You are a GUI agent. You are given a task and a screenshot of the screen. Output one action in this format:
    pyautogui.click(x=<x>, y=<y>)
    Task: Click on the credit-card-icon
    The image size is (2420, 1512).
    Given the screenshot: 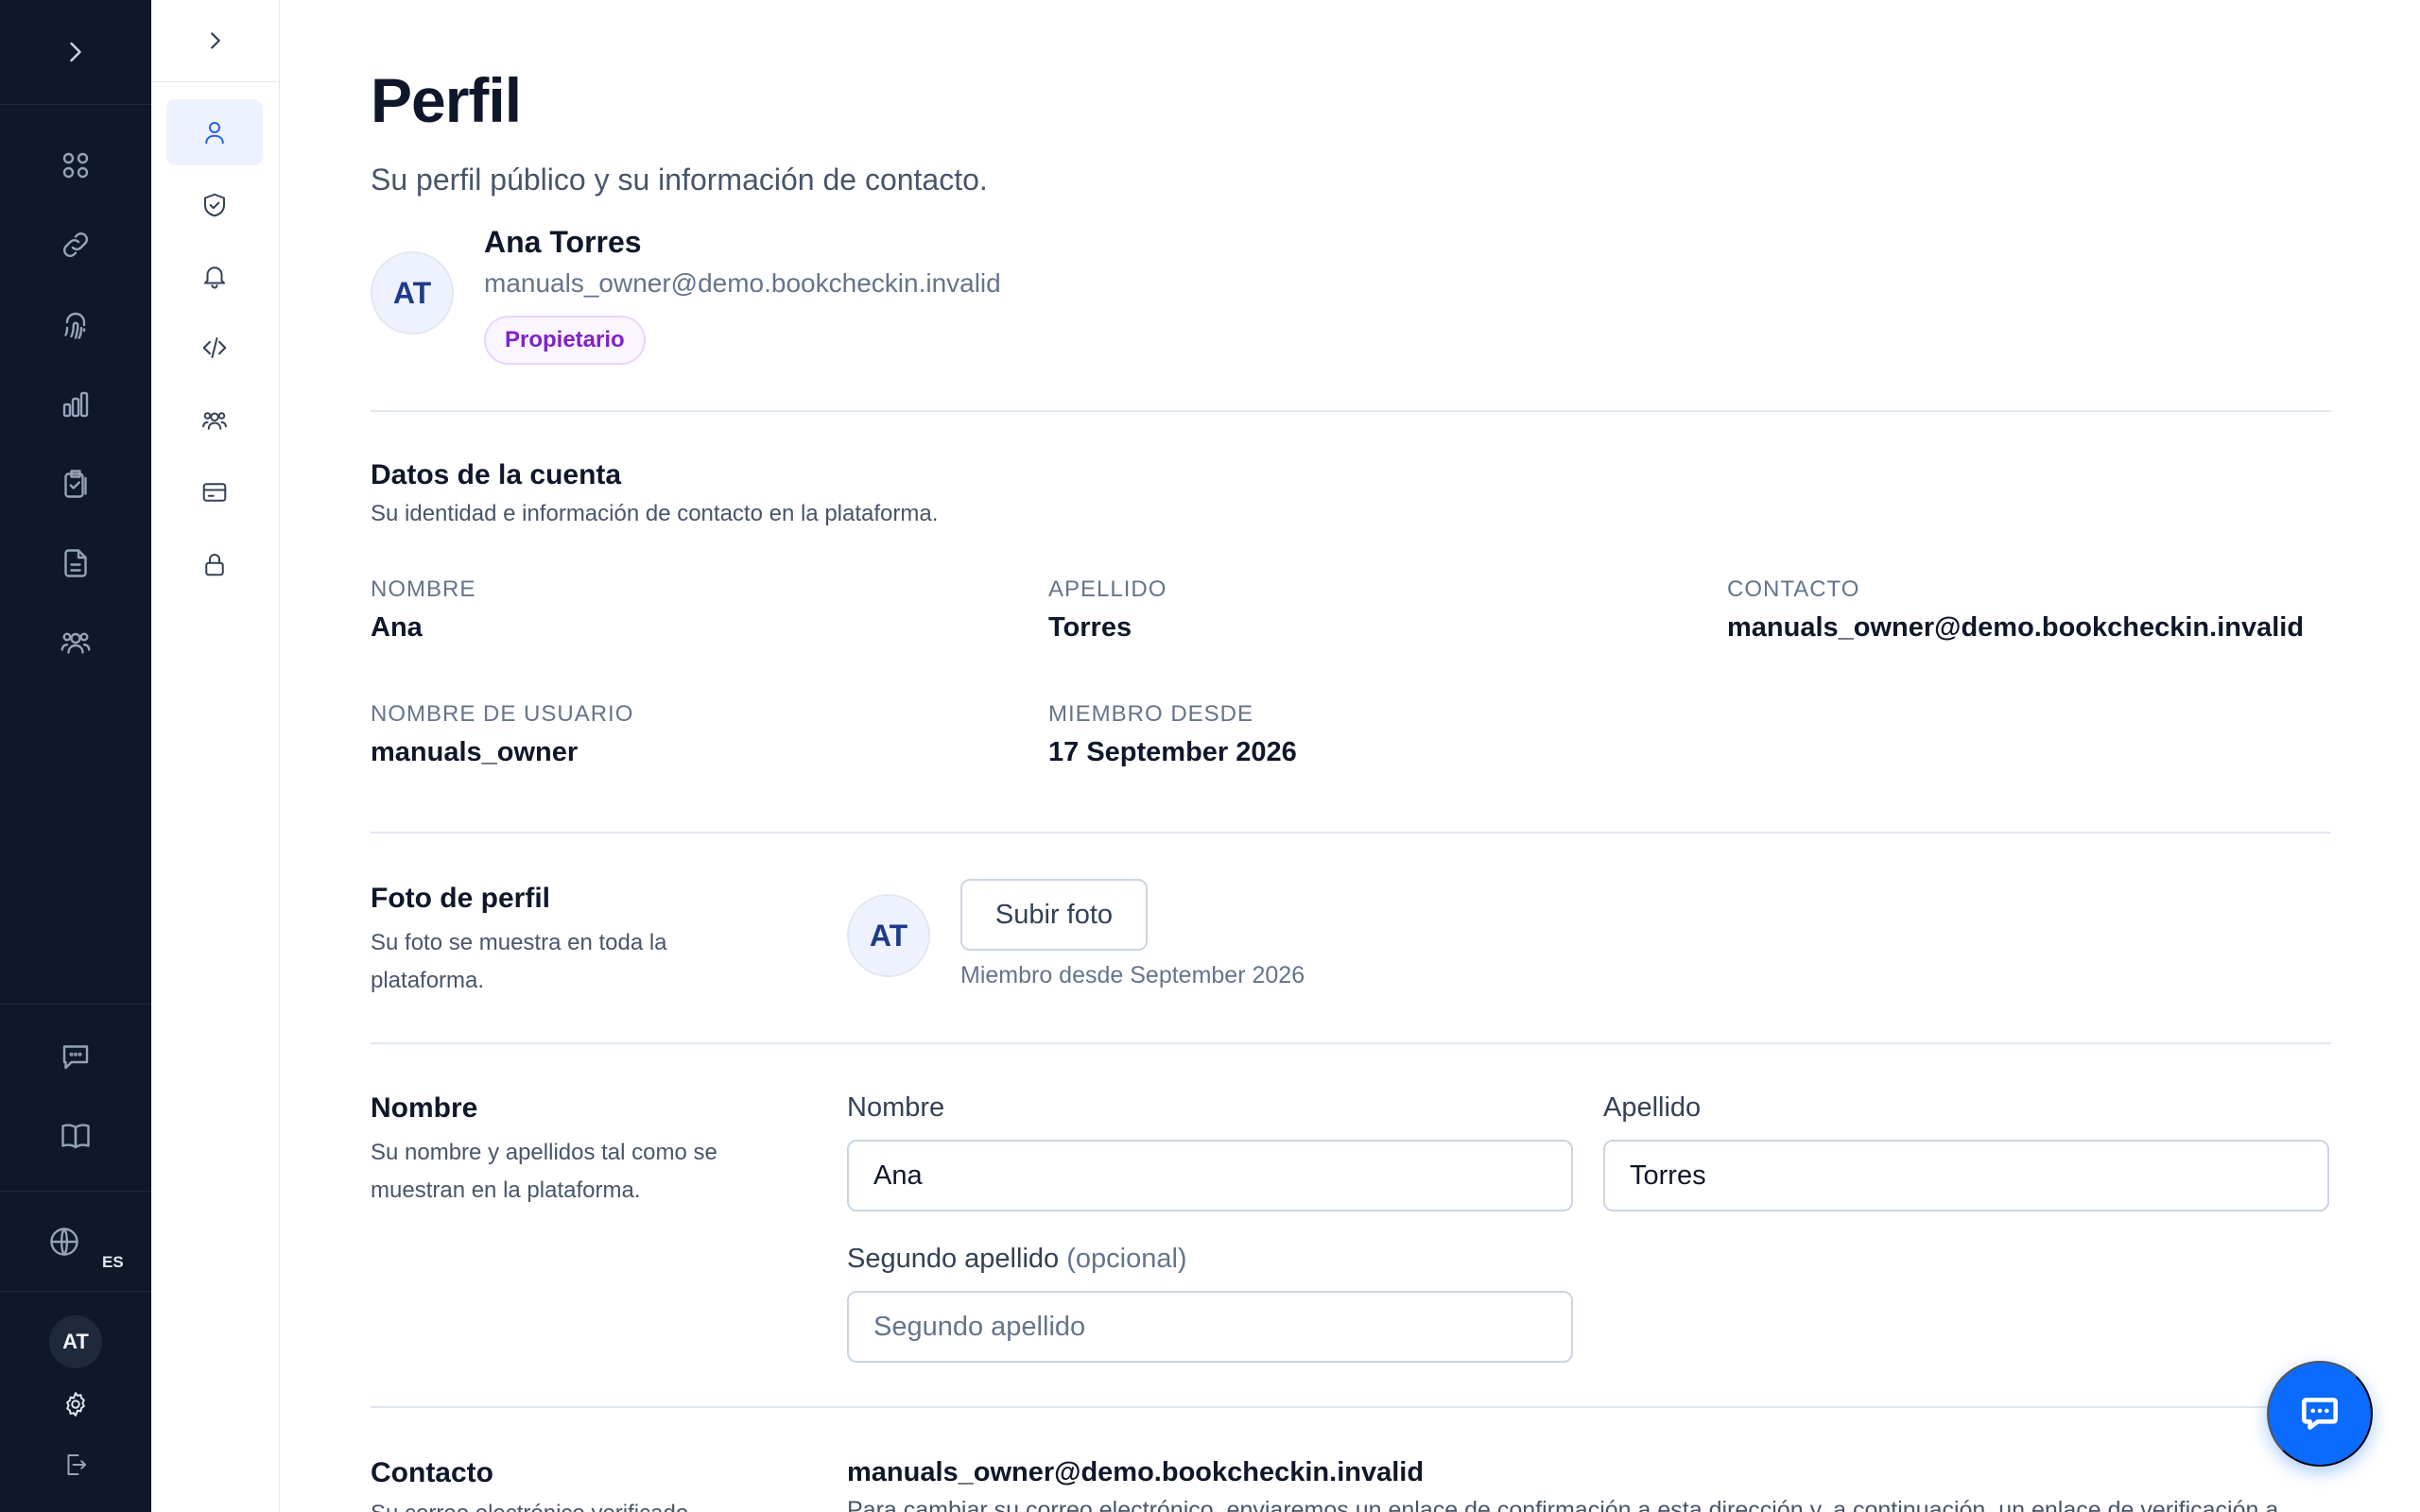 What is the action you would take?
    pyautogui.click(x=214, y=492)
    